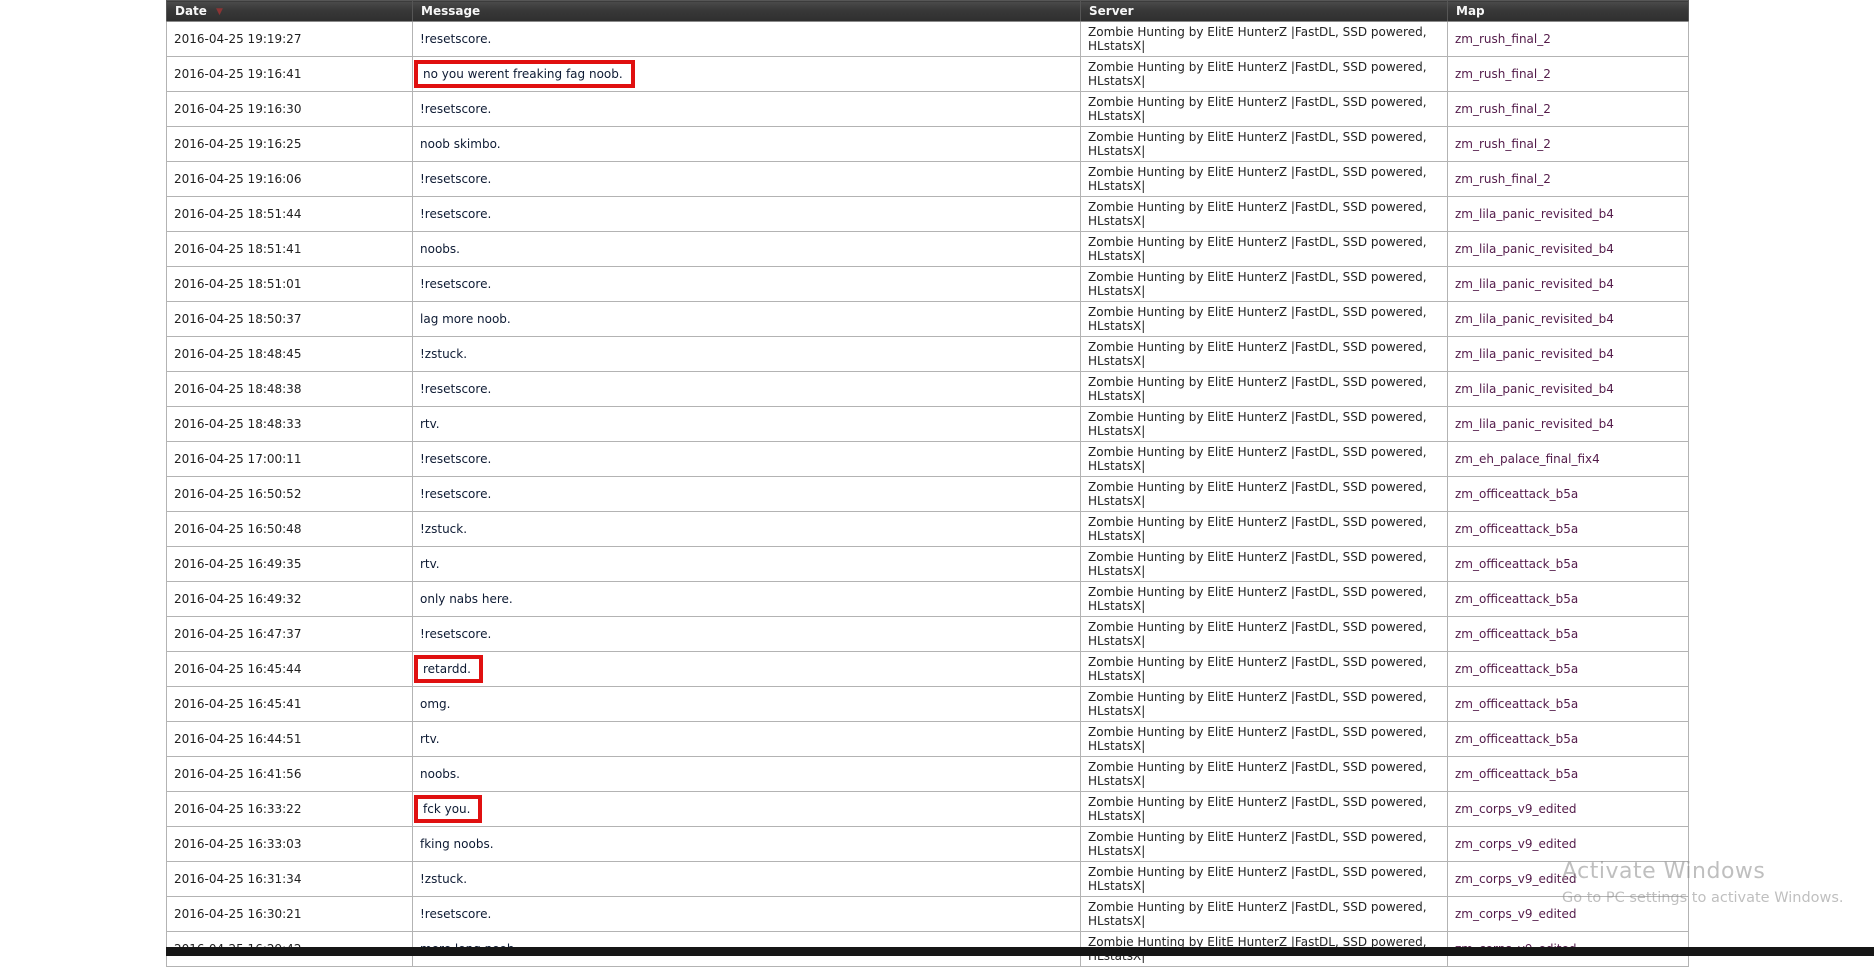  I want to click on message-cell: noobs., so click(746, 774).